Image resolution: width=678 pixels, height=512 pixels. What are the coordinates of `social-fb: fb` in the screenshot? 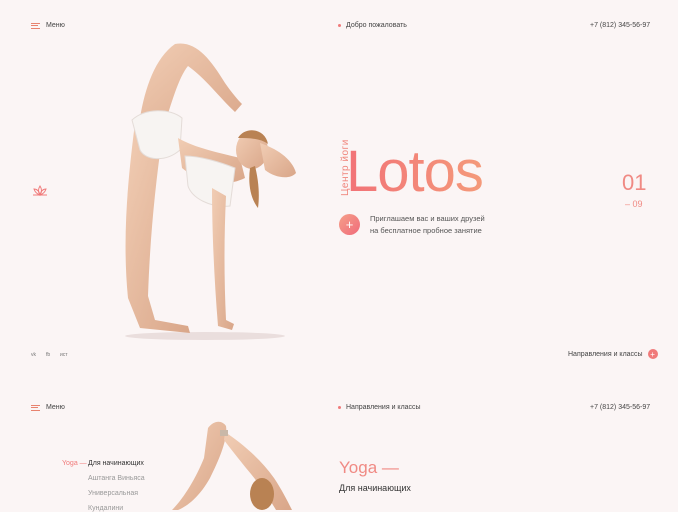 It's located at (48, 355).